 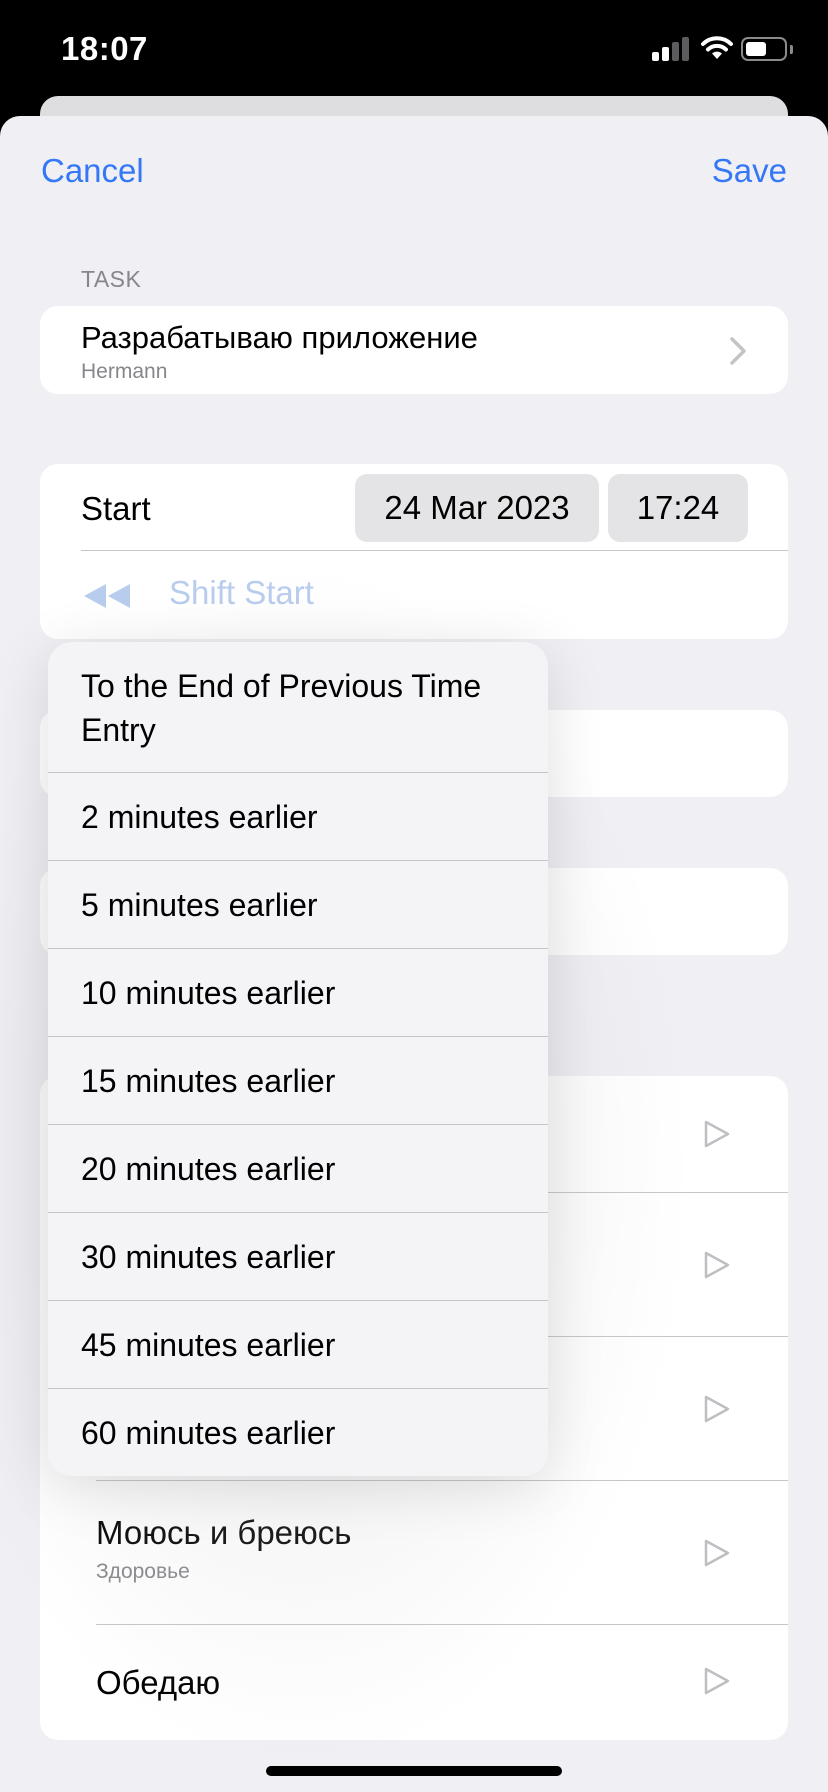 What do you see at coordinates (208, 1169) in the screenshot?
I see `menu-item-label: 20 minutes earlier` at bounding box center [208, 1169].